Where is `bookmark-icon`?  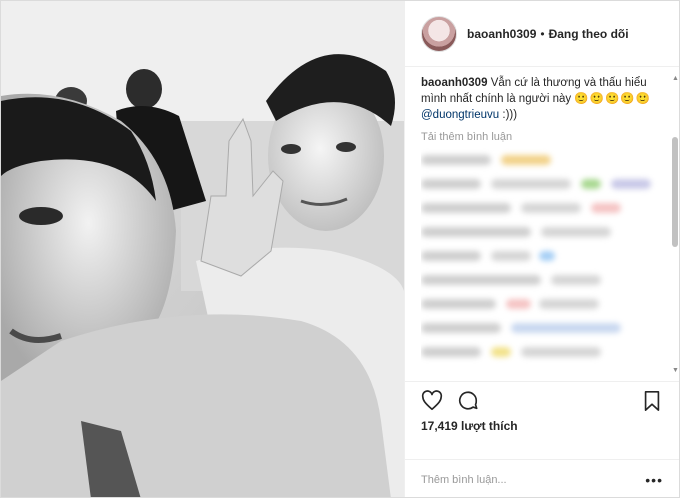
bookmark-icon is located at coordinates (652, 401).